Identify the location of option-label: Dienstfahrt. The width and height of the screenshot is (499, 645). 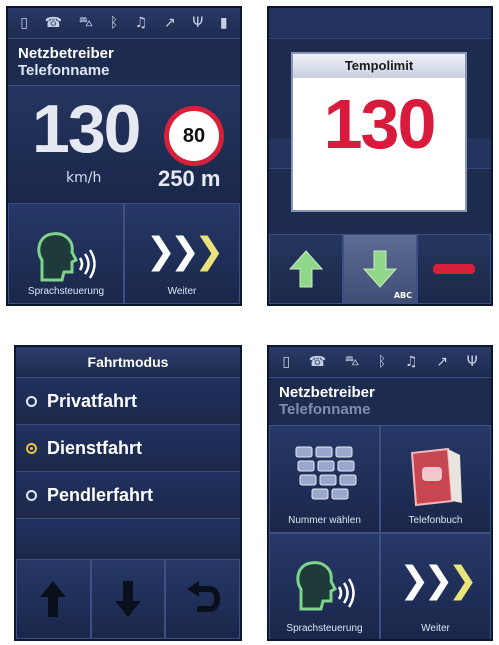
(95, 447).